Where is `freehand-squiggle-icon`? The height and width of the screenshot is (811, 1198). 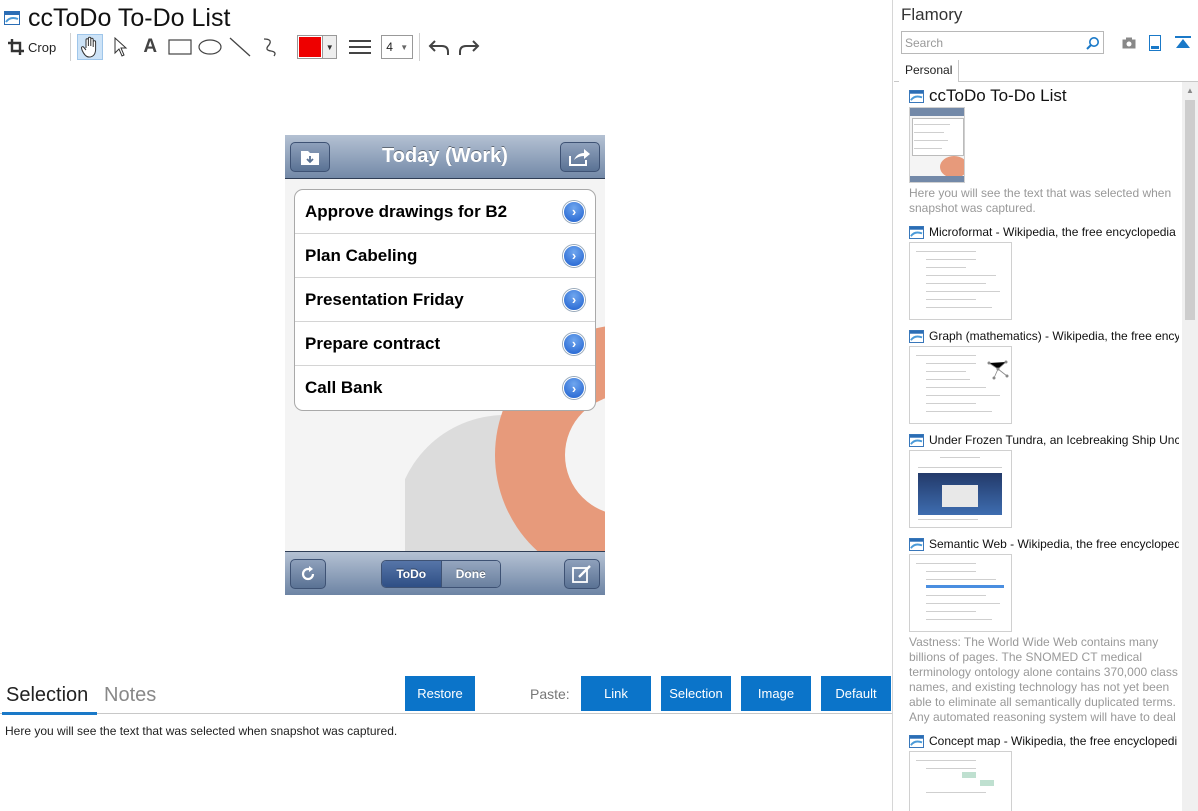
freehand-squiggle-icon is located at coordinates (270, 47).